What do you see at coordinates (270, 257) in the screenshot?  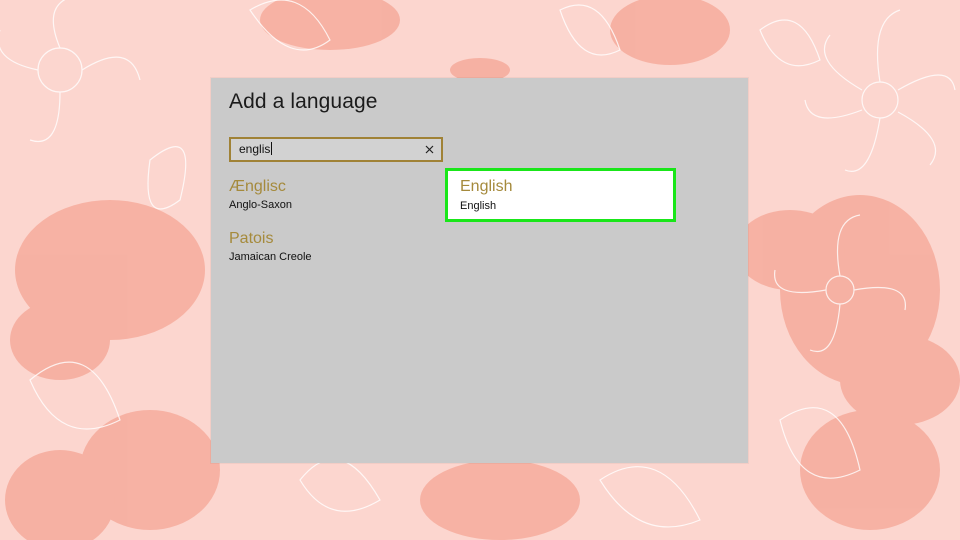 I see `language-native-name: Jamaican Creole` at bounding box center [270, 257].